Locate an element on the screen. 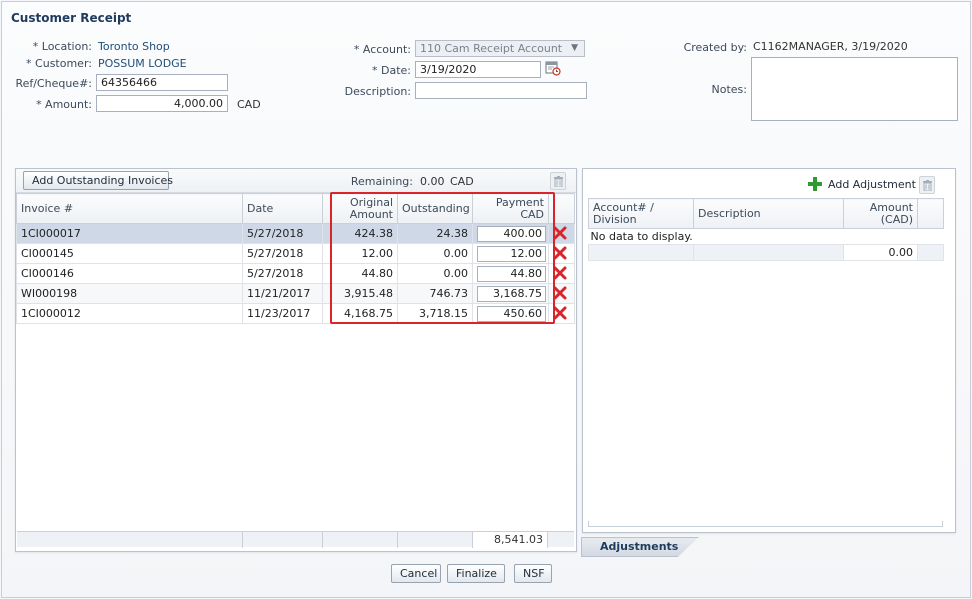 The image size is (972, 599). invoice-date: 11/23/2017 is located at coordinates (282, 313).